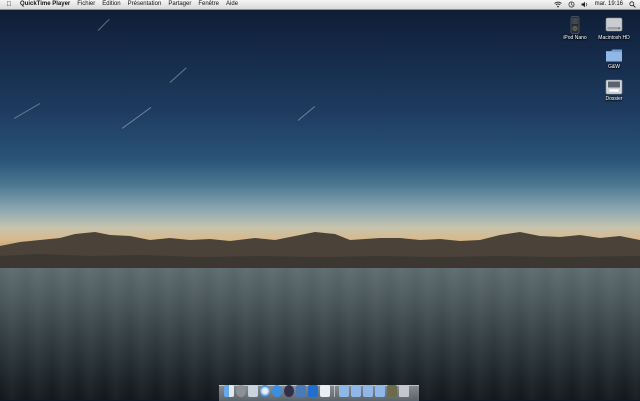 This screenshot has height=401, width=640. What do you see at coordinates (179, 4) in the screenshot?
I see `menu-partager: Partager` at bounding box center [179, 4].